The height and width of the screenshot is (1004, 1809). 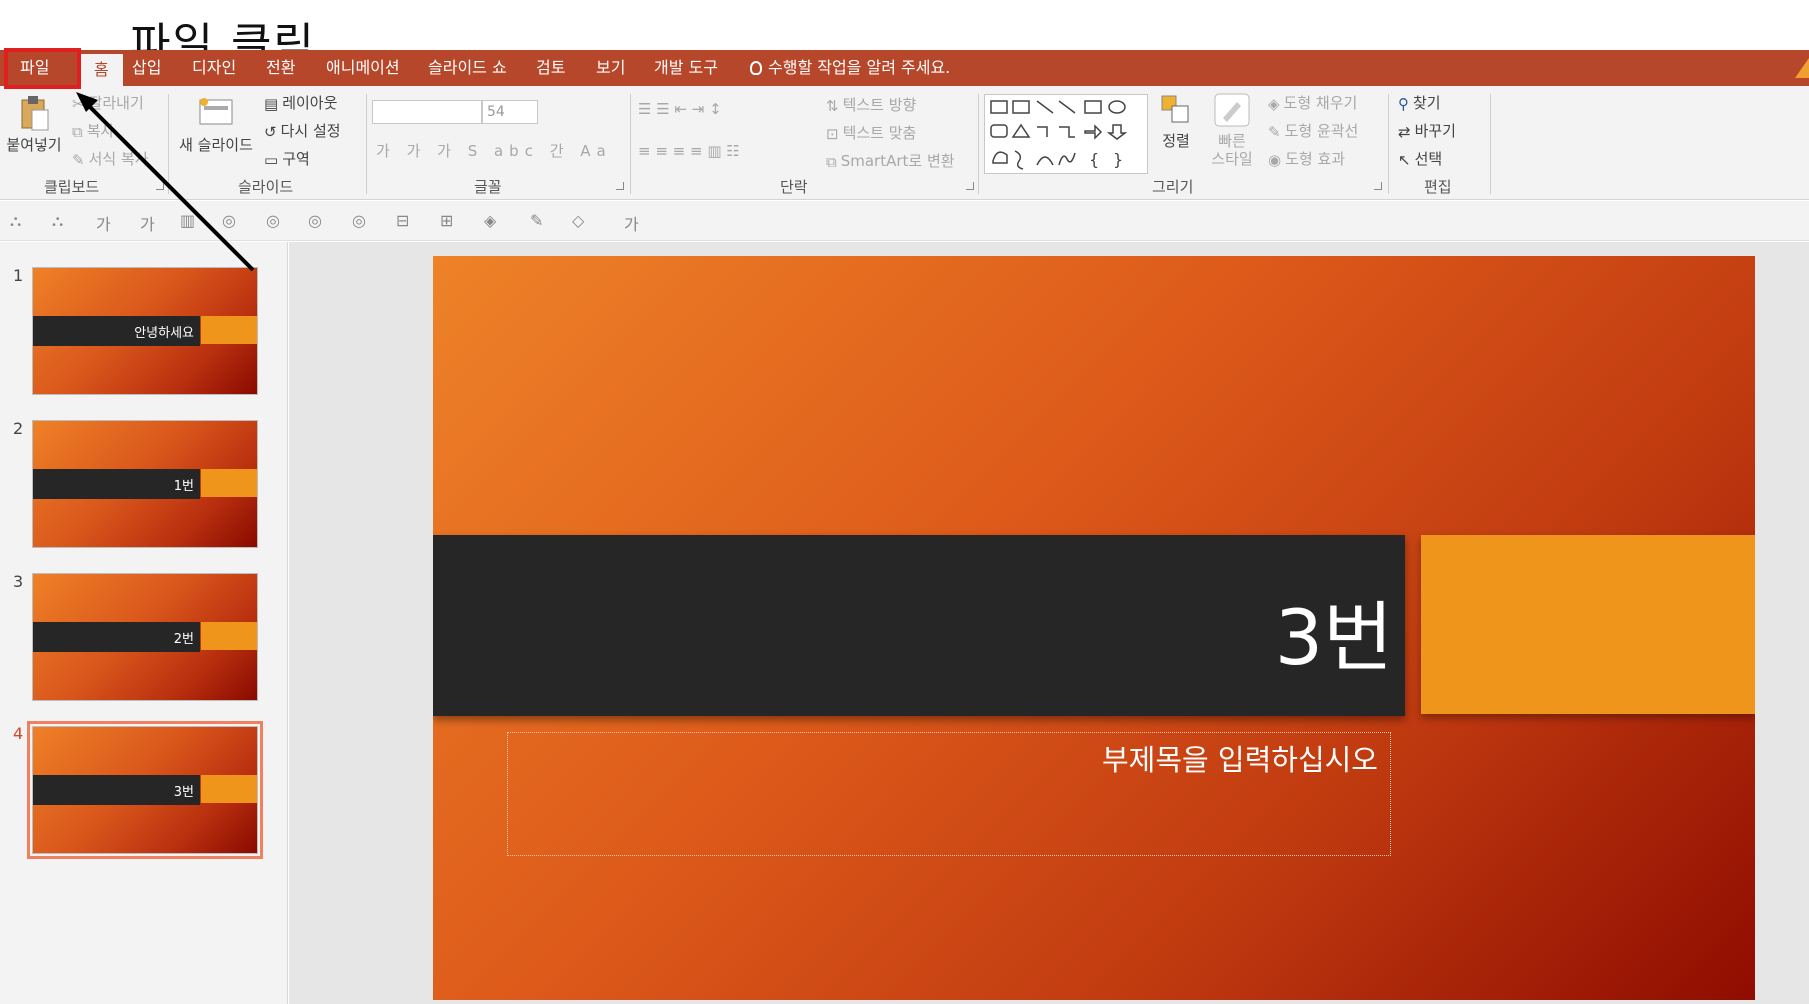 I want to click on tab-transitions: 전환, so click(x=280, y=68).